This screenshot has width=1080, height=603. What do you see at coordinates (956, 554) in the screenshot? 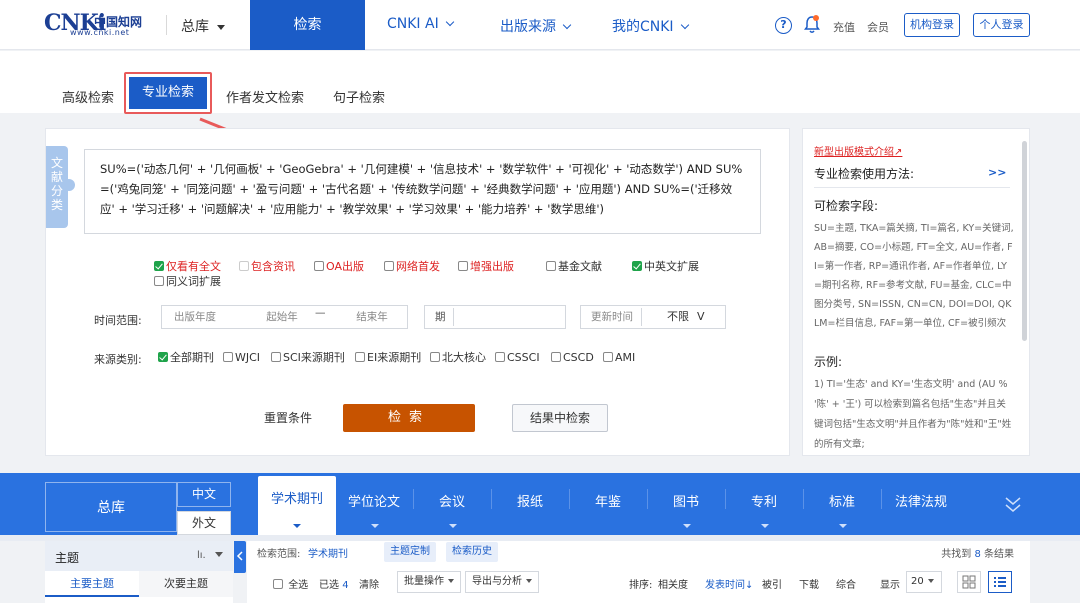
I see `found-prefix: 共找到` at bounding box center [956, 554].